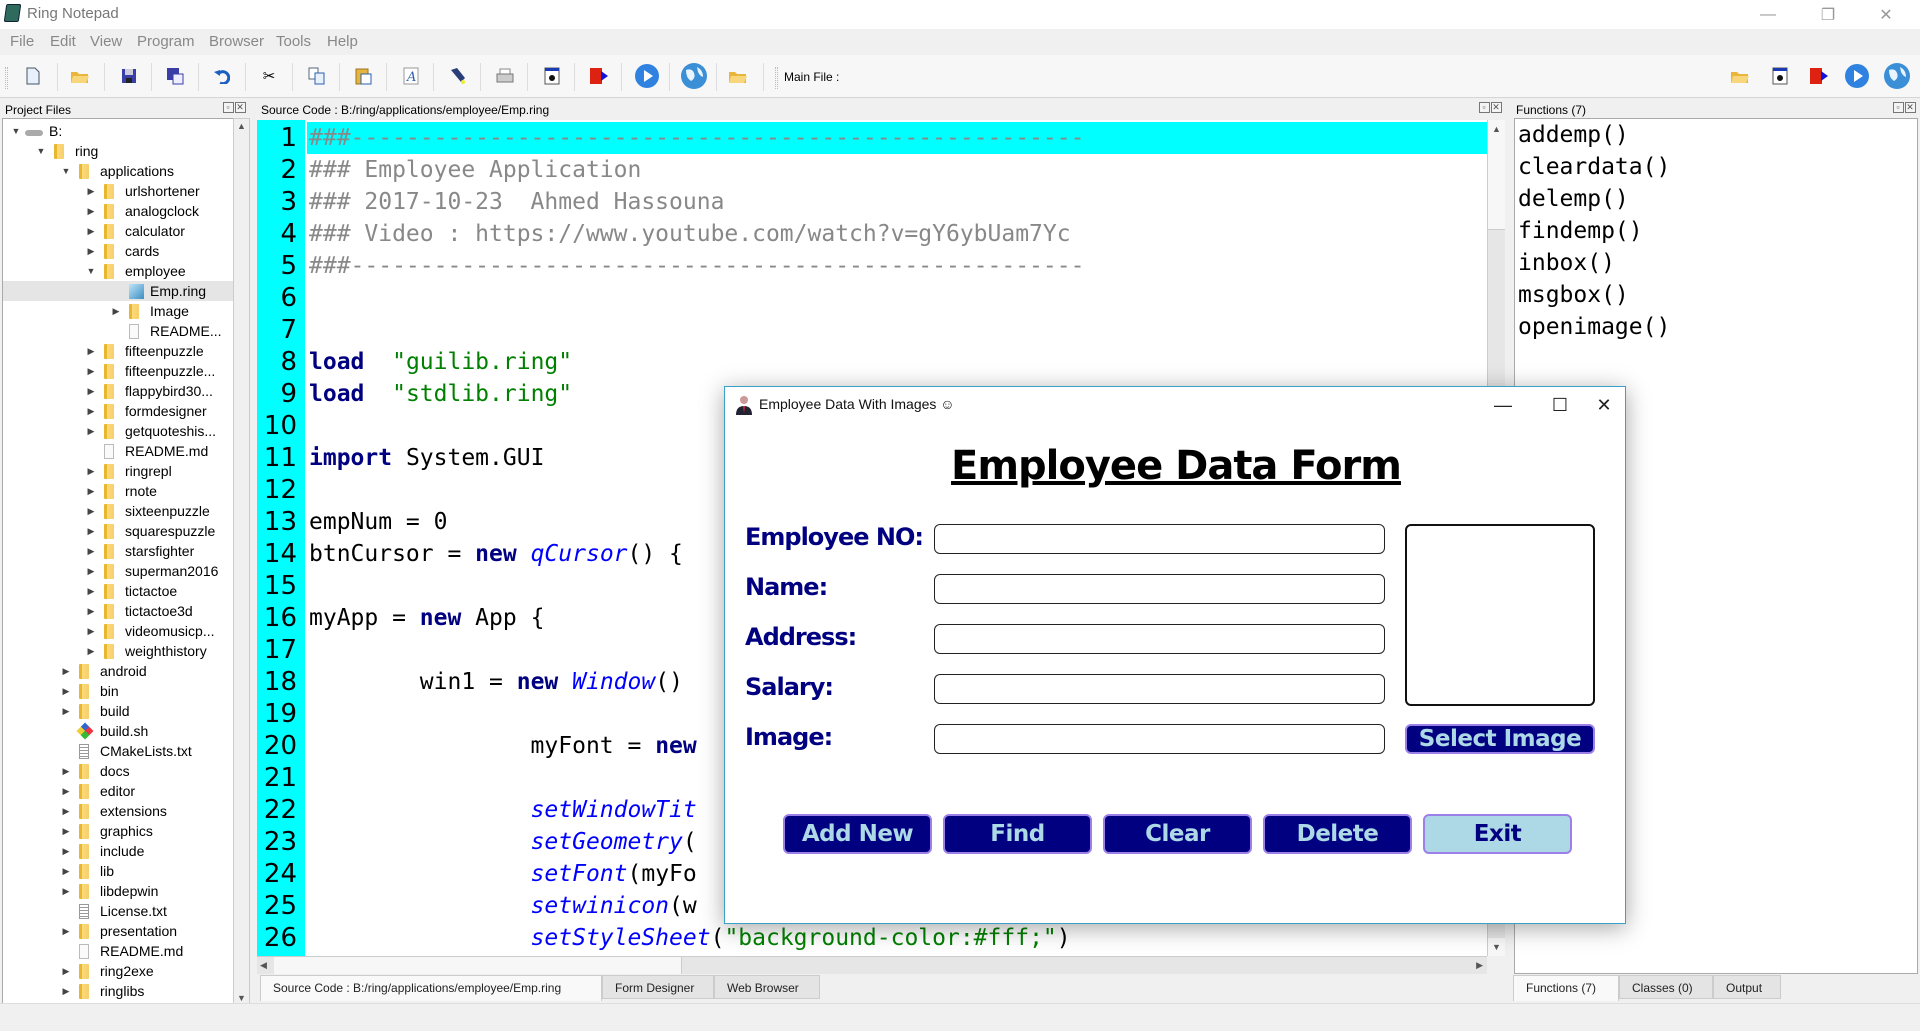  I want to click on dialog-minimize-button: —, so click(1503, 405).